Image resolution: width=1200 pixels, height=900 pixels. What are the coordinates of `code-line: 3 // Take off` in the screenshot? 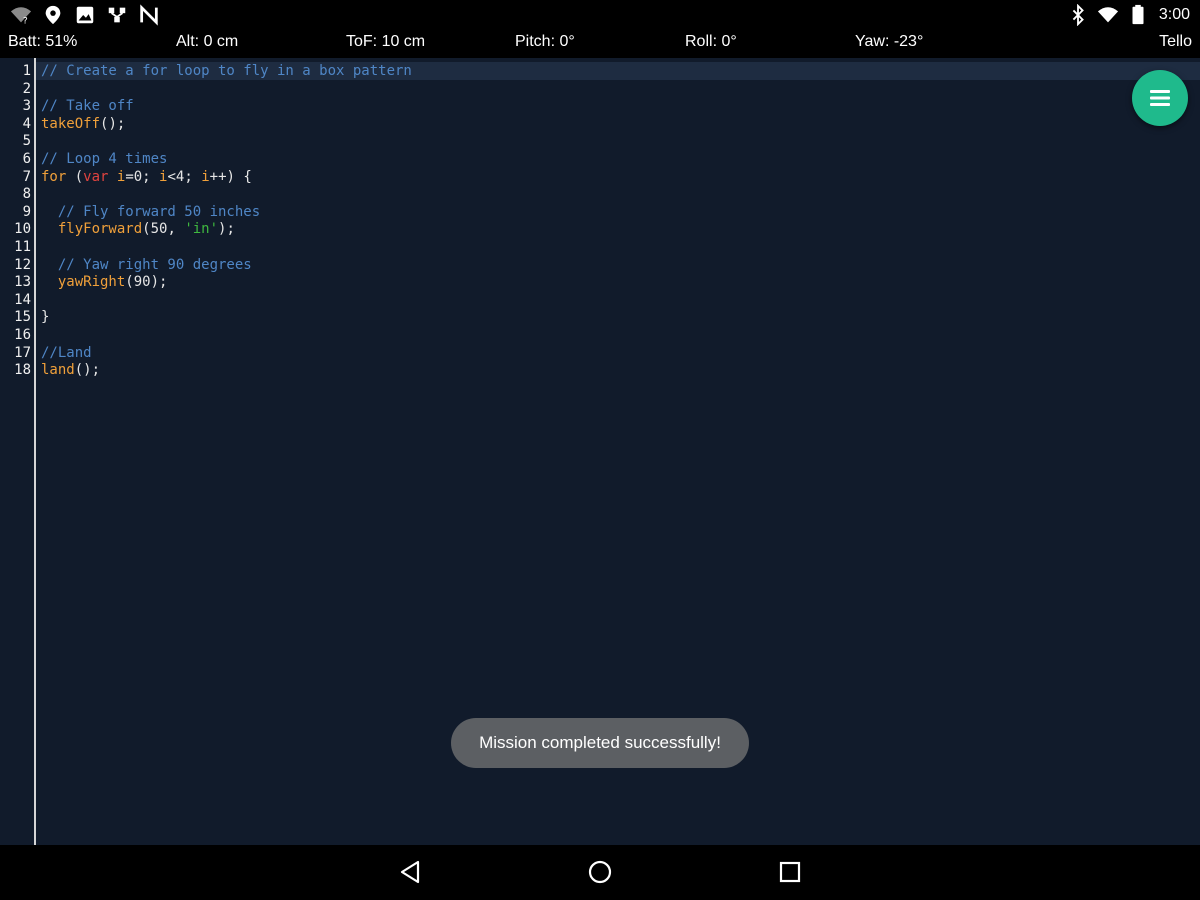 It's located at (600, 106).